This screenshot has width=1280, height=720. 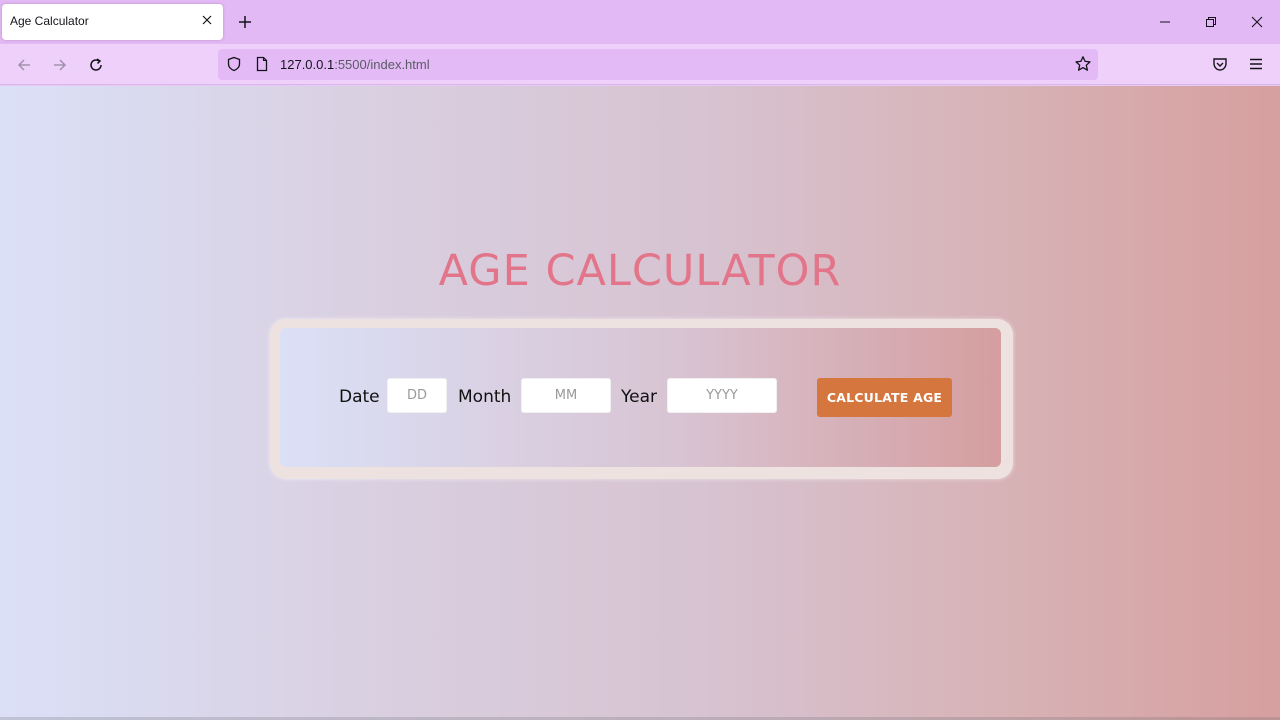 I want to click on date-input, so click(x=417, y=395).